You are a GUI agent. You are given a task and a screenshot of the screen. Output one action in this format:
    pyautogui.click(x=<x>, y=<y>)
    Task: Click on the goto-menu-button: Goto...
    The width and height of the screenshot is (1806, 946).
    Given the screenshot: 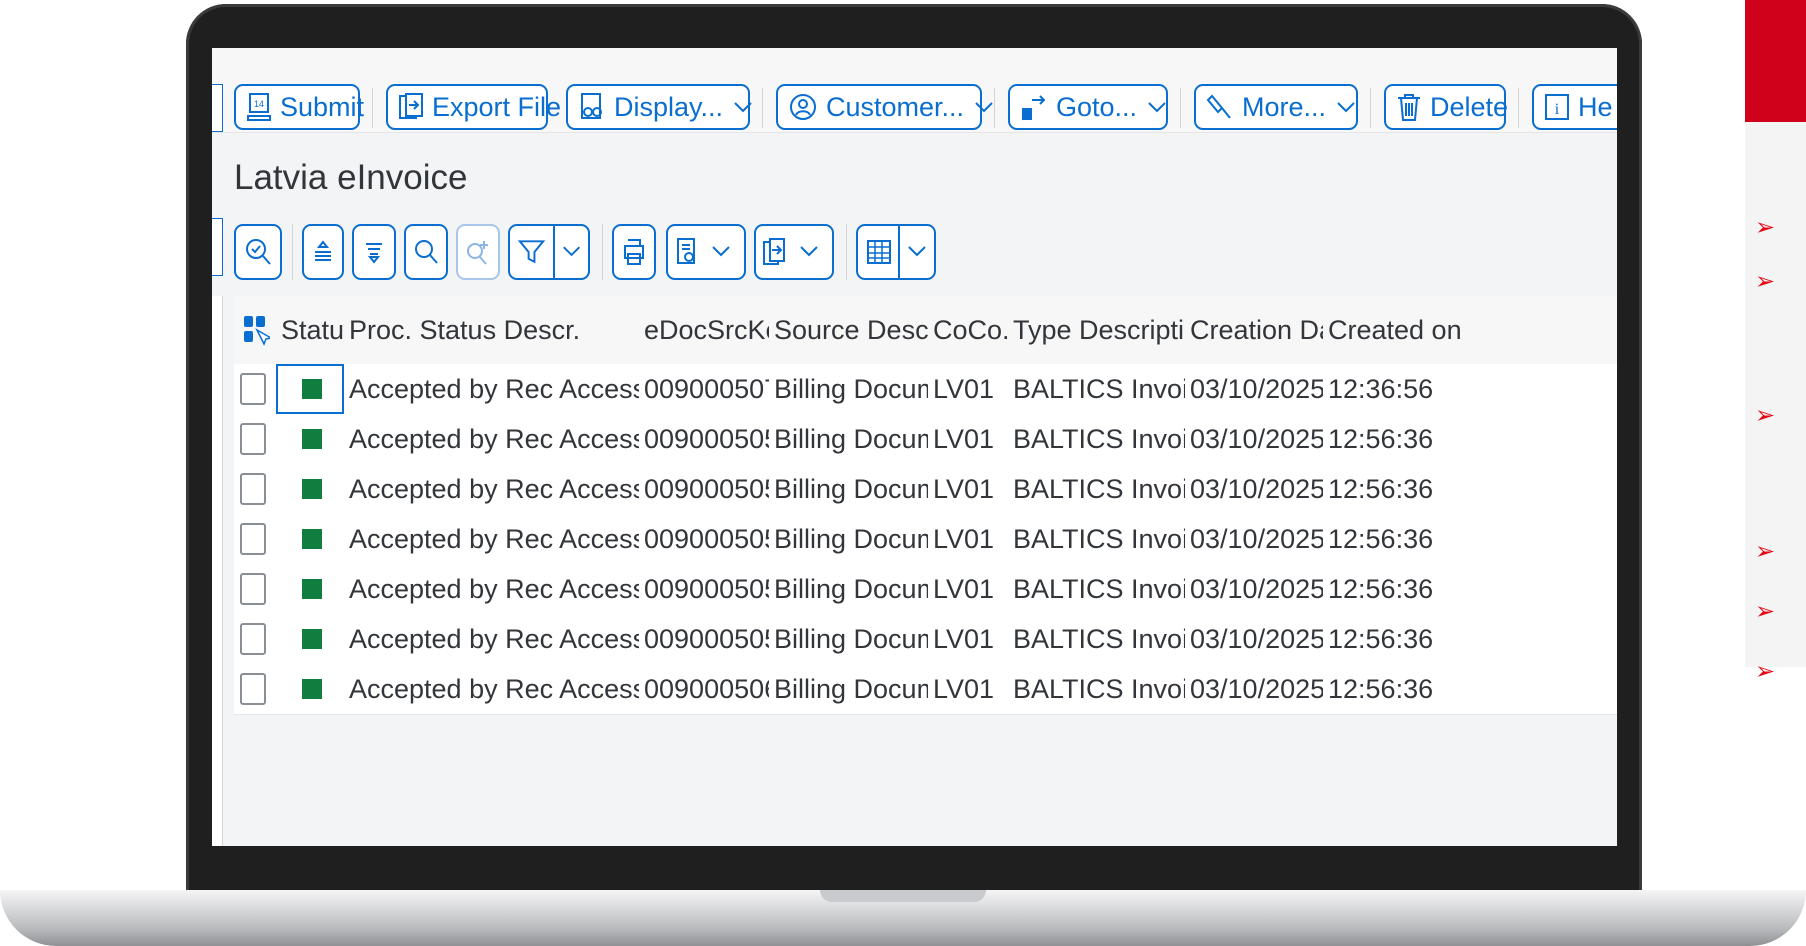 What is the action you would take?
    pyautogui.click(x=1088, y=107)
    